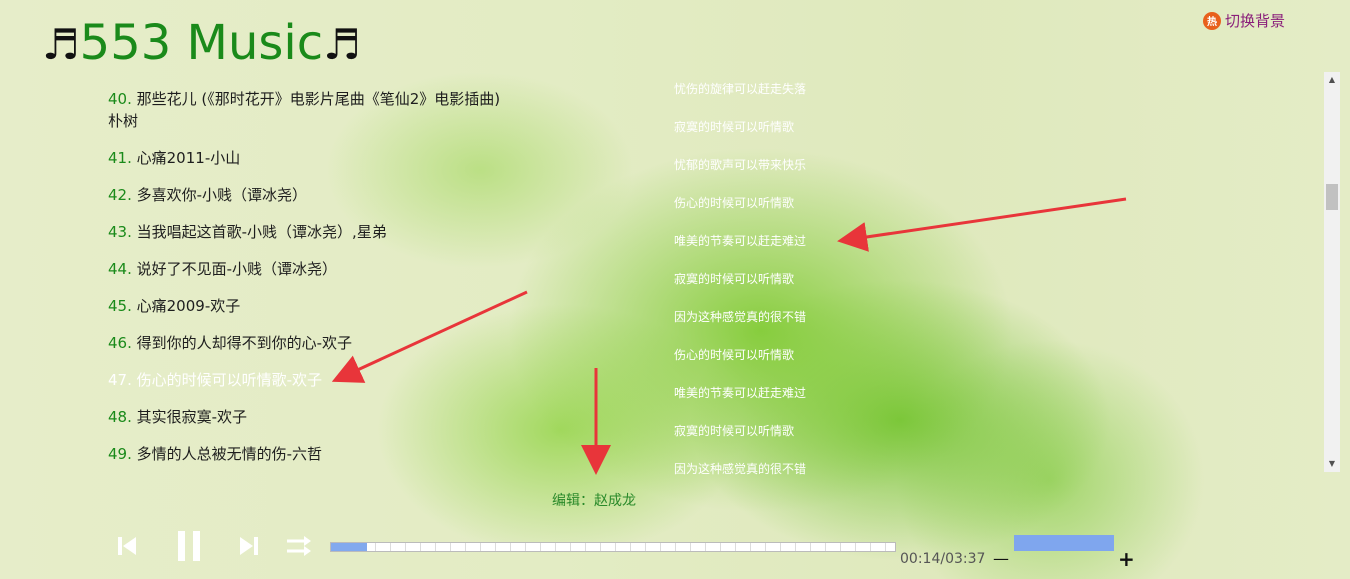 The width and height of the screenshot is (1350, 579). I want to click on song-title: 得到你的人却得不到你的心-欢子, so click(244, 343).